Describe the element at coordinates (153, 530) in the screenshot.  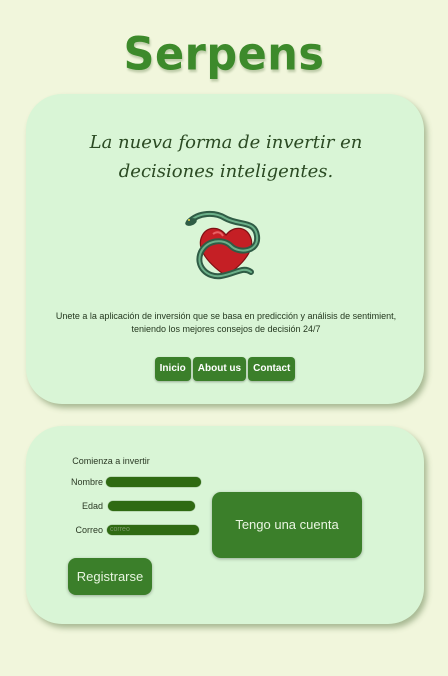
I see `email-input` at that location.